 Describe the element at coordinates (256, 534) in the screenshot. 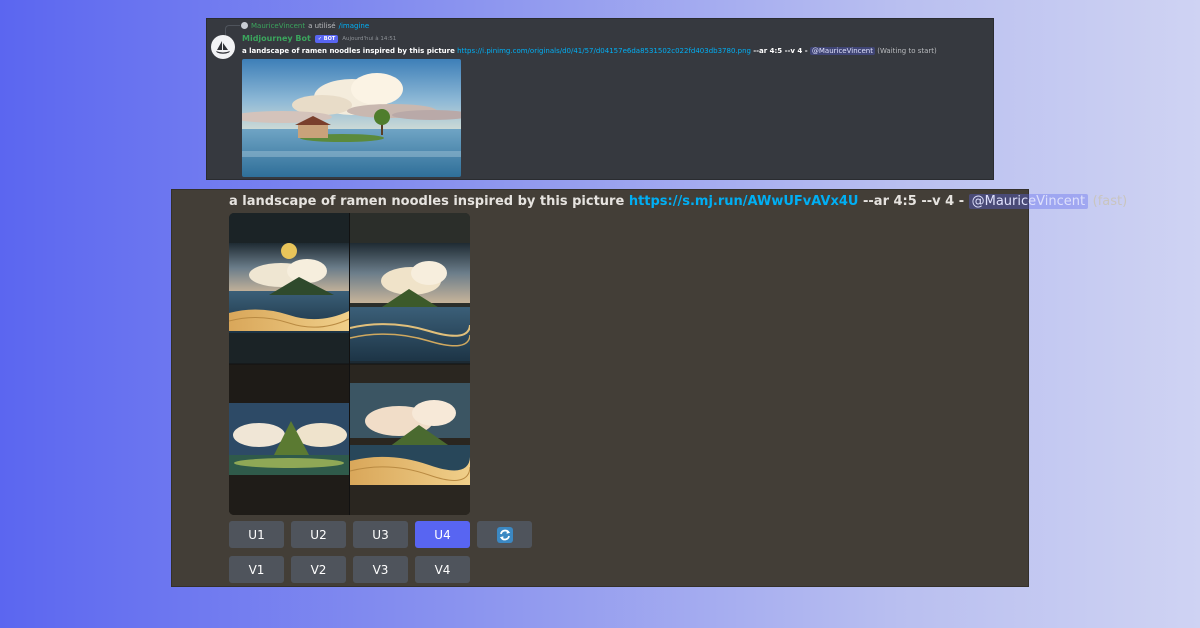

I see `upscale-button-1: U1` at that location.